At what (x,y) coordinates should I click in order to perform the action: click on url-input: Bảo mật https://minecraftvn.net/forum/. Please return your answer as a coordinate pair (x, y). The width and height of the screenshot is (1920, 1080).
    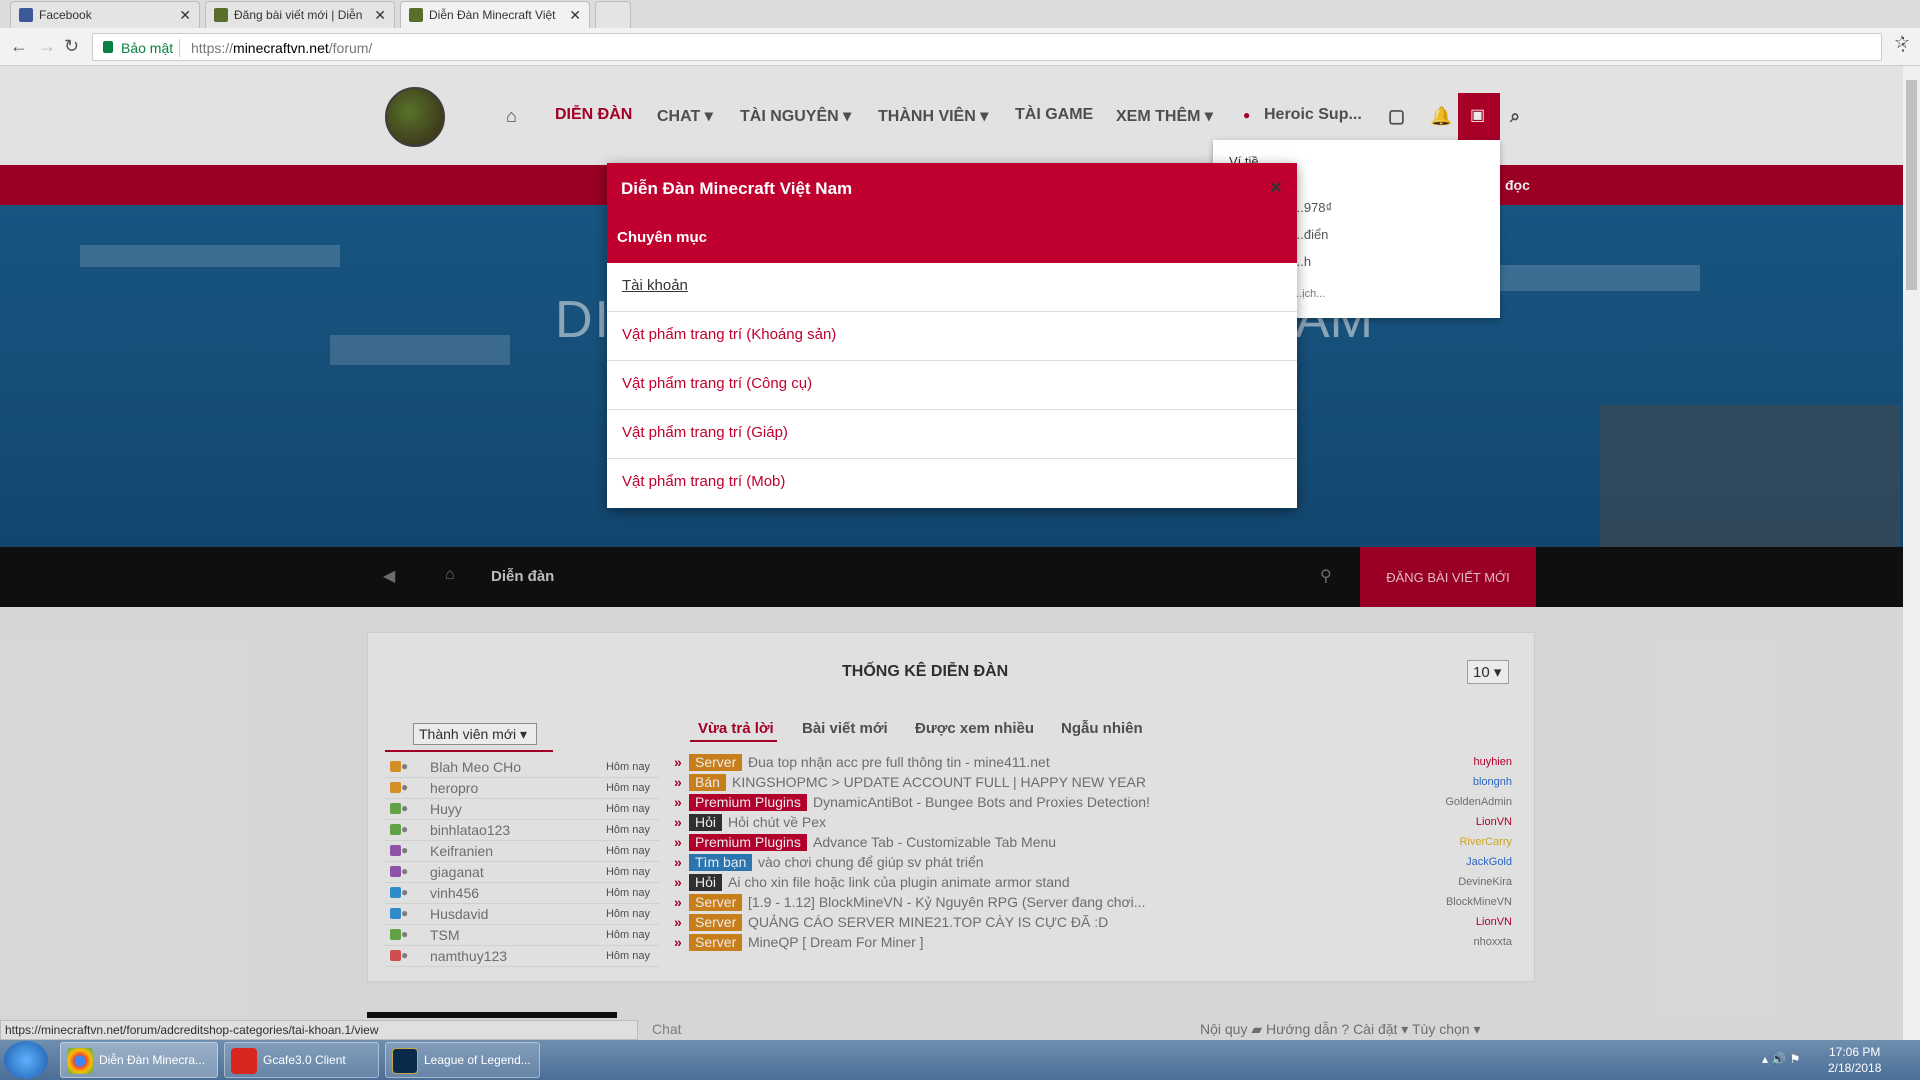
    Looking at the image, I should click on (987, 47).